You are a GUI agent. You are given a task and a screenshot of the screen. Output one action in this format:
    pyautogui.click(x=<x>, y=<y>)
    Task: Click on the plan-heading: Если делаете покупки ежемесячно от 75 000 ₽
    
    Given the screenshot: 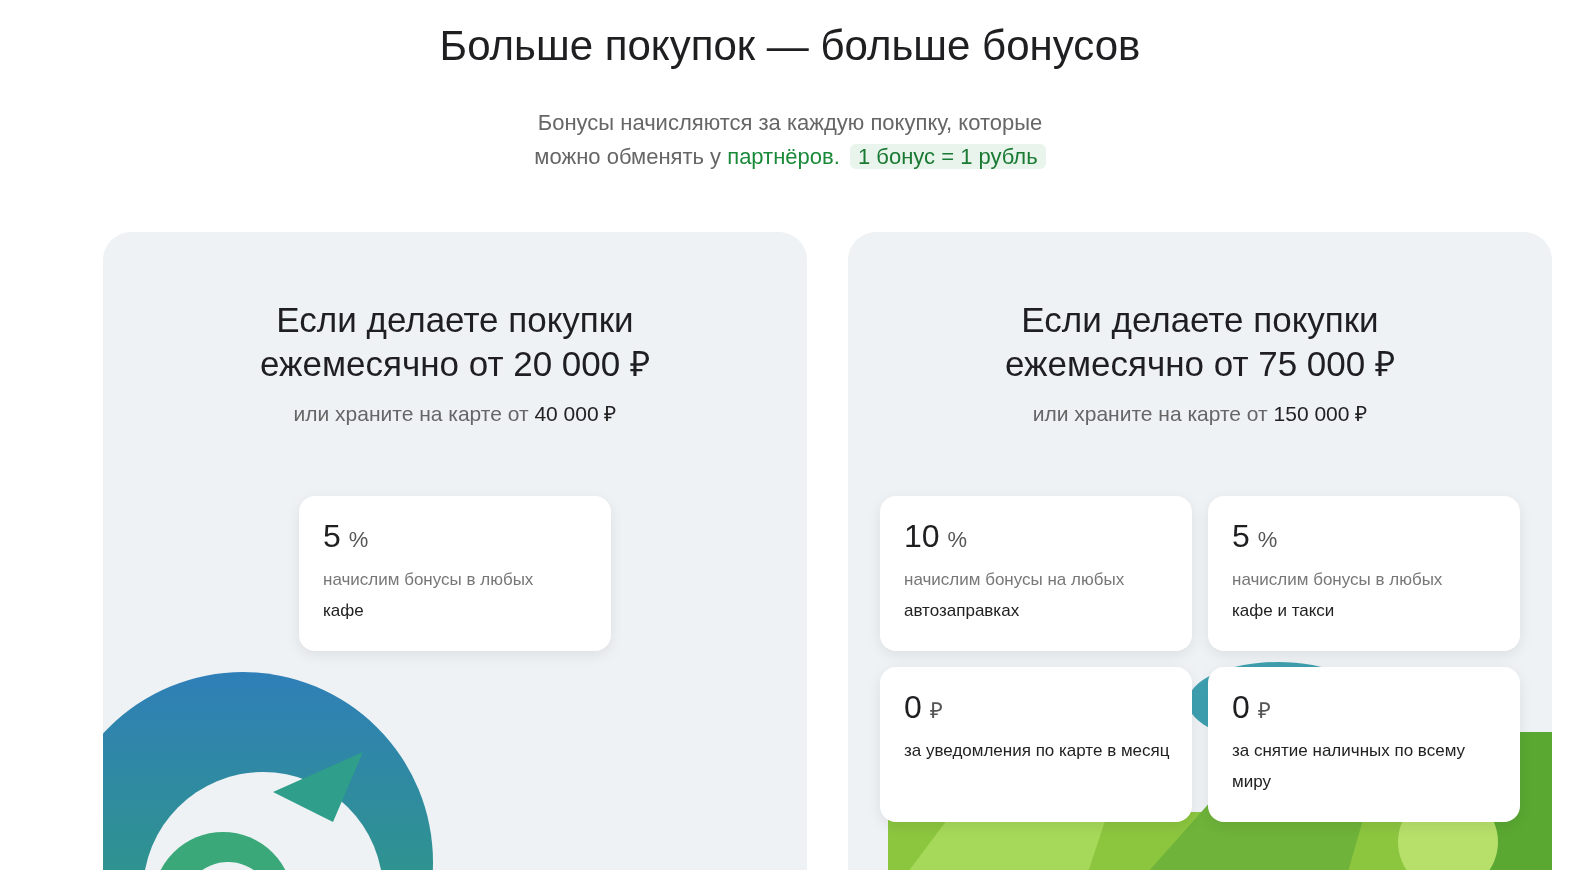 What is the action you would take?
    pyautogui.click(x=1200, y=342)
    